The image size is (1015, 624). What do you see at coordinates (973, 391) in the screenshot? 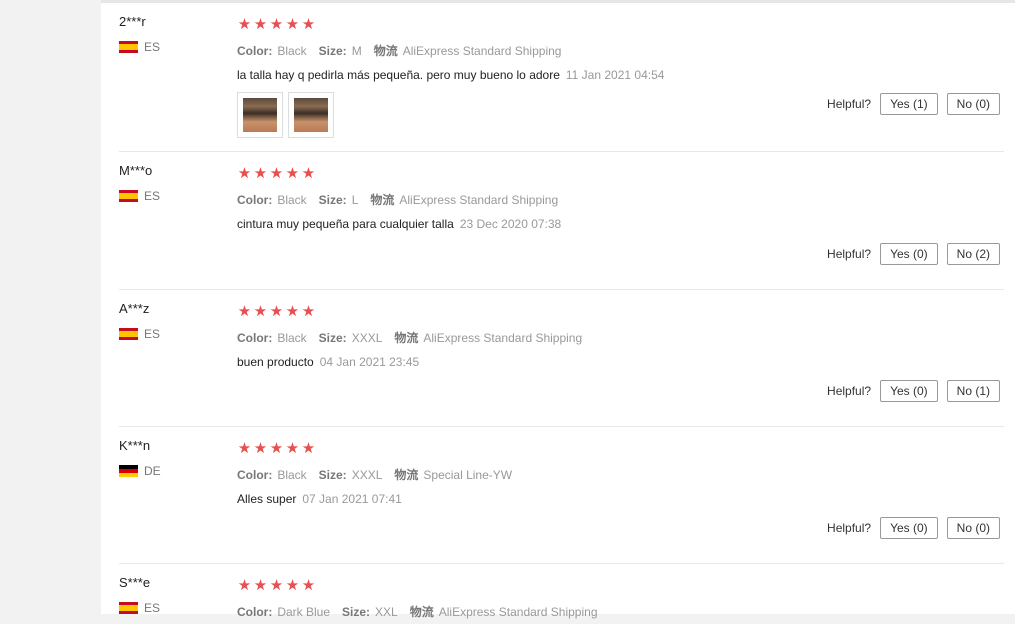
I see `helpful-no-button: No (1)` at bounding box center [973, 391].